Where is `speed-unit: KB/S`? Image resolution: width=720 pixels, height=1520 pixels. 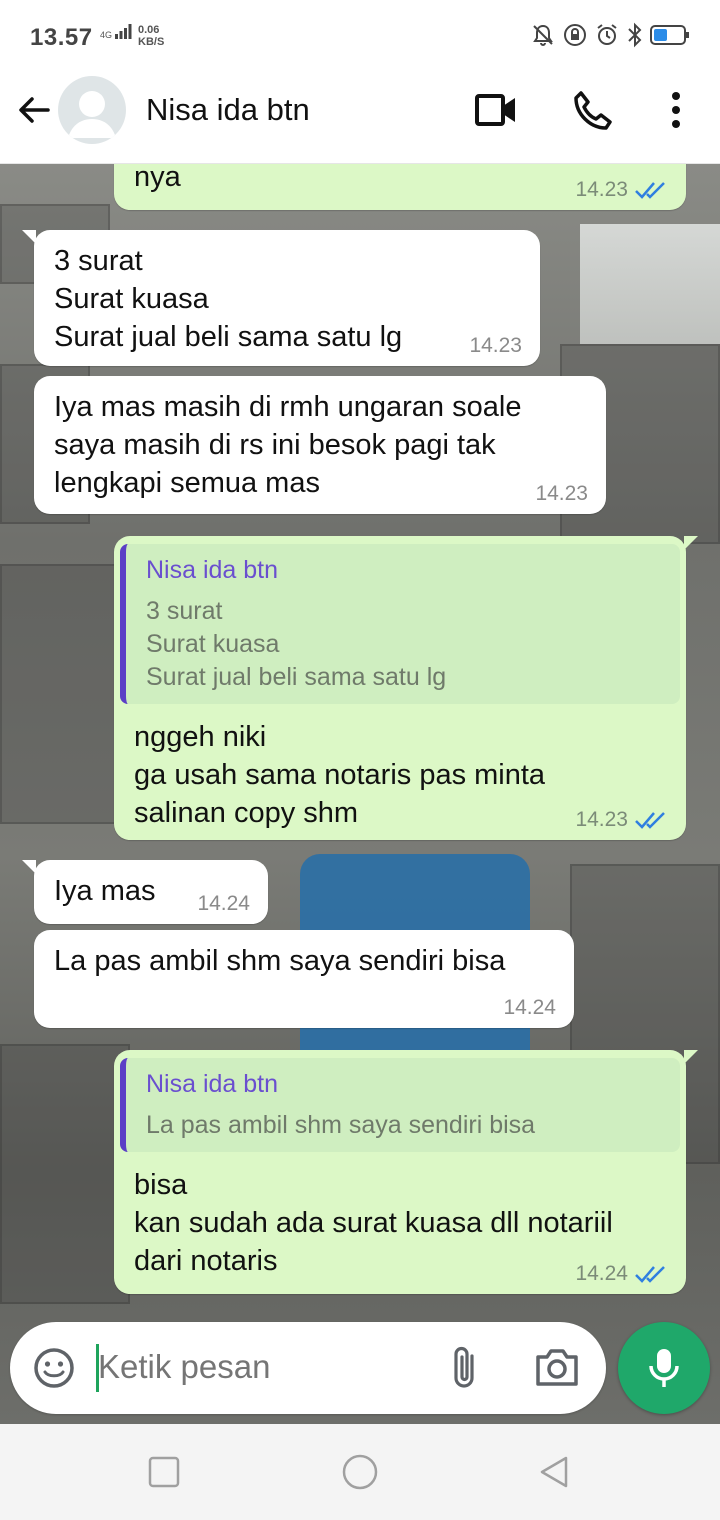 speed-unit: KB/S is located at coordinates (151, 42).